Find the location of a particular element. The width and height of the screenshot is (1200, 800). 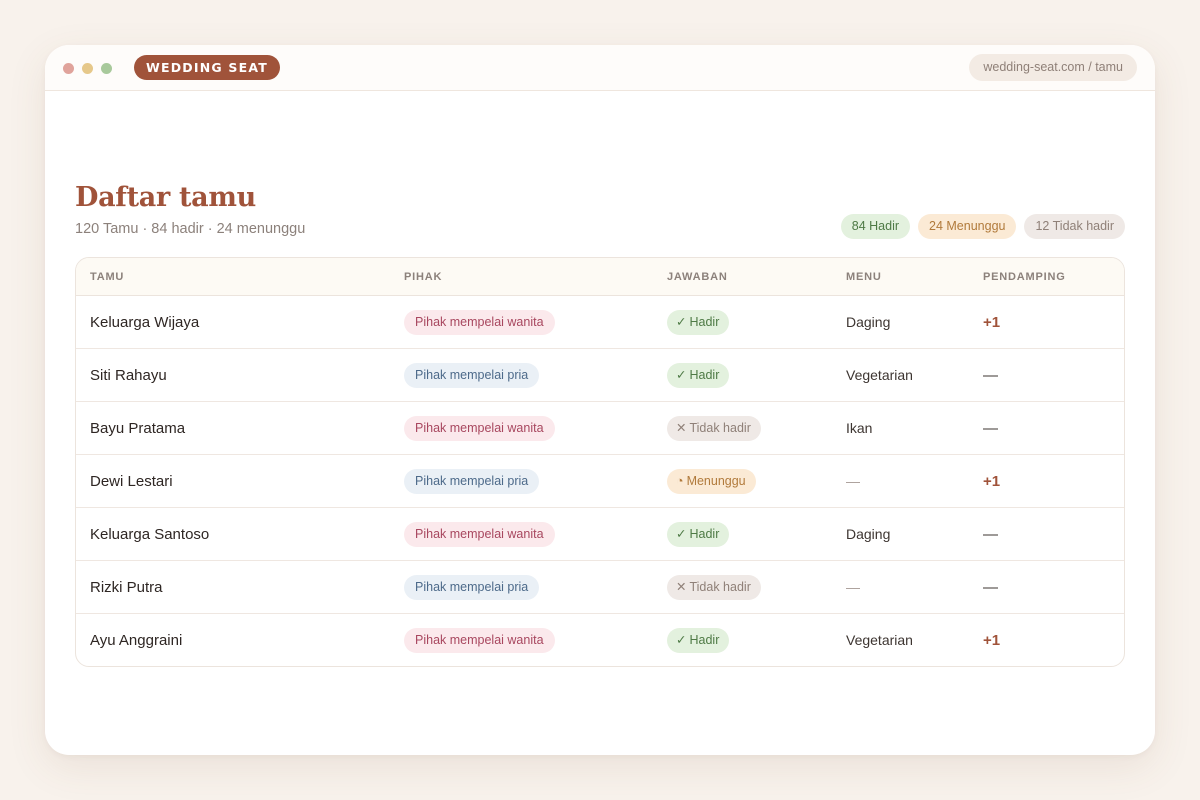

guest-name: Rizki Putra is located at coordinates (126, 587).